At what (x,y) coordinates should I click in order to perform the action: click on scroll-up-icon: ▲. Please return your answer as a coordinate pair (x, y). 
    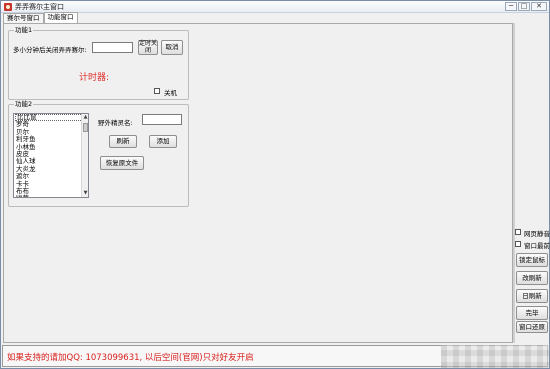
    Looking at the image, I should click on (85, 117).